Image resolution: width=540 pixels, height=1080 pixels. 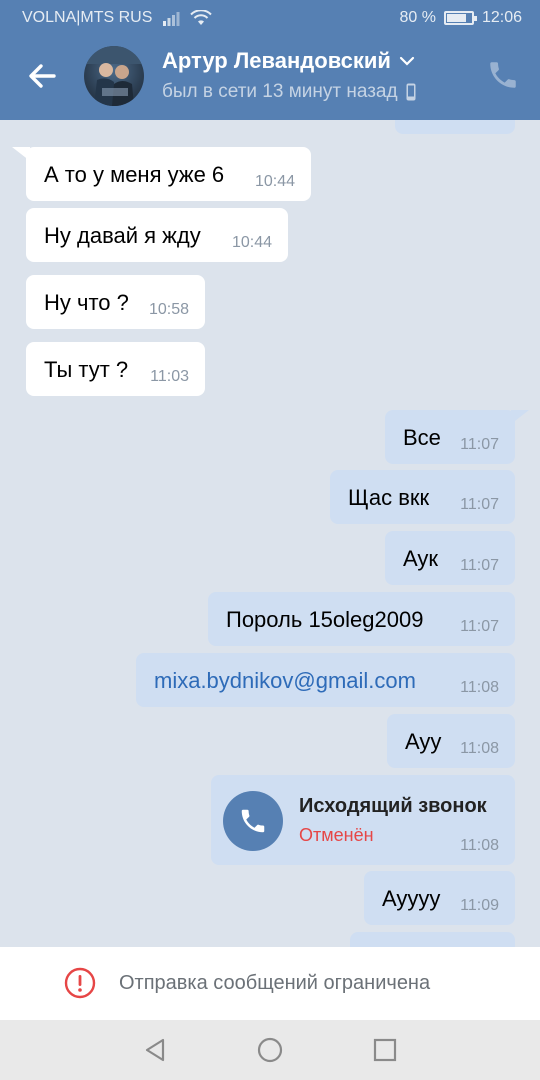 I want to click on status-bar: VOLNA|MTS RUS 80 % 12:06, so click(x=270, y=18).